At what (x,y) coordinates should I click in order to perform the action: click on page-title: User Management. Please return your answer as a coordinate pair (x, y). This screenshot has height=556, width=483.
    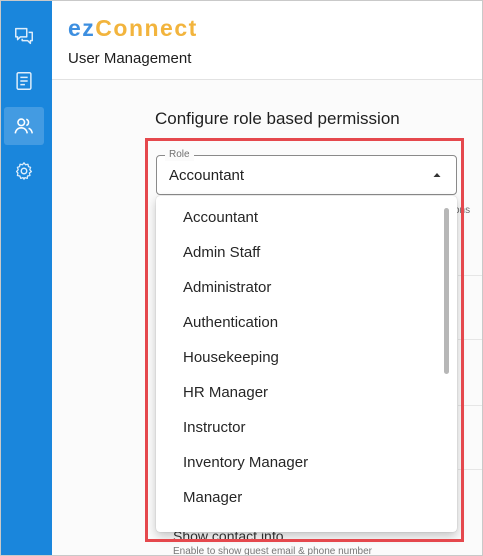
    Looking at the image, I should click on (130, 58).